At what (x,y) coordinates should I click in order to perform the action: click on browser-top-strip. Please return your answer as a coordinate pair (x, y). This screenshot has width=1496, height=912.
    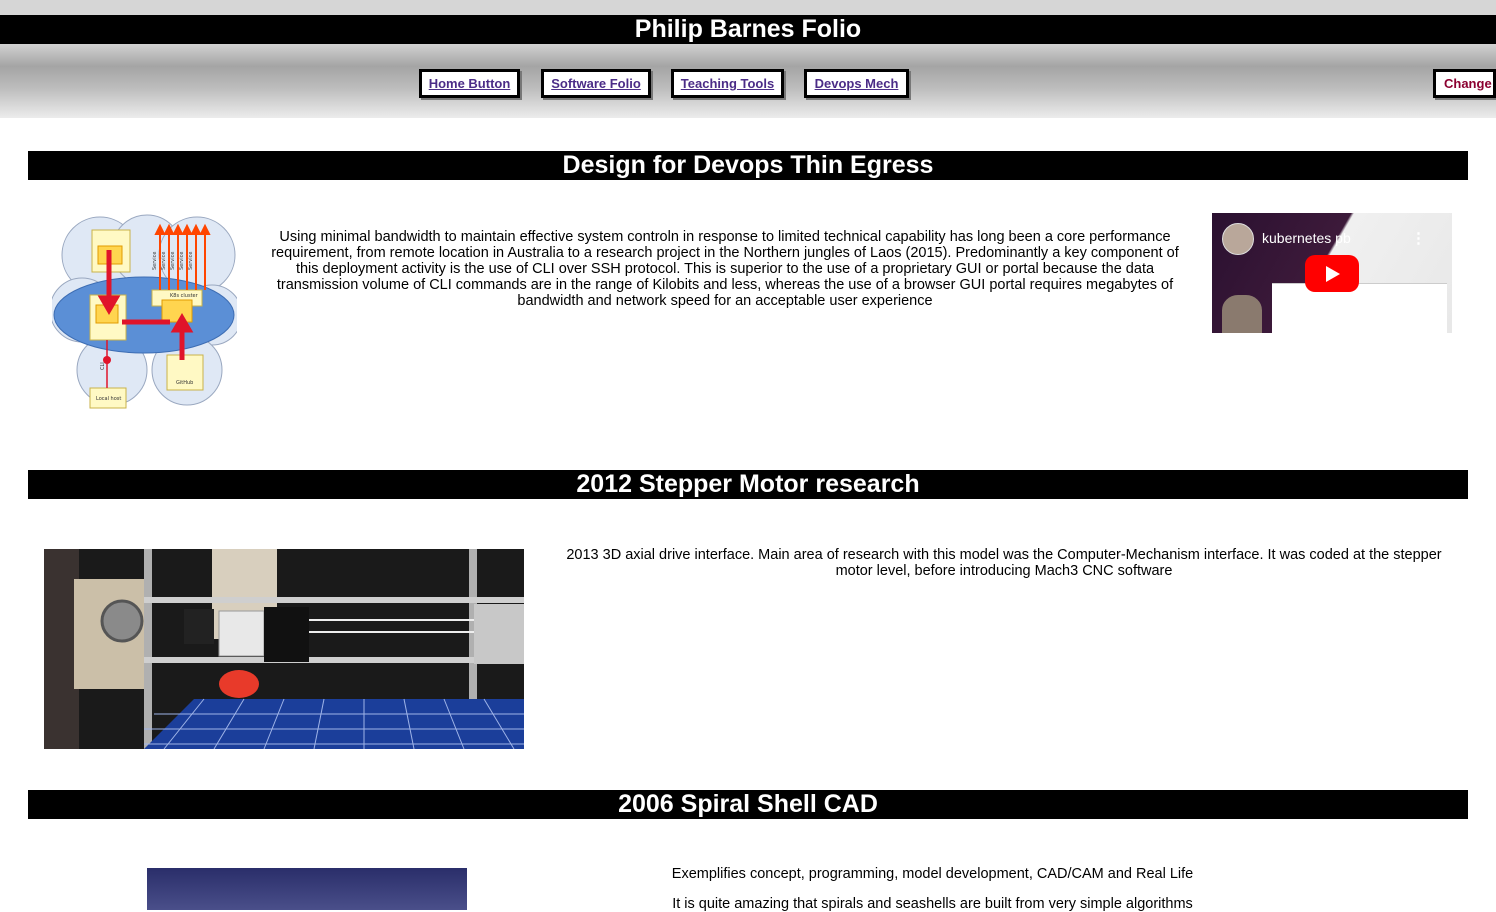
    Looking at the image, I should click on (748, 7).